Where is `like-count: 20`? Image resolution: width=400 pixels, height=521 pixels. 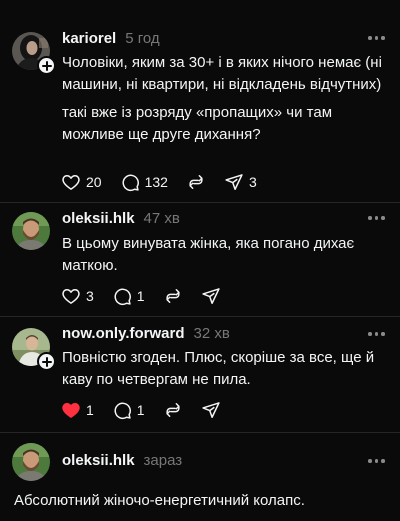 like-count: 20 is located at coordinates (94, 182).